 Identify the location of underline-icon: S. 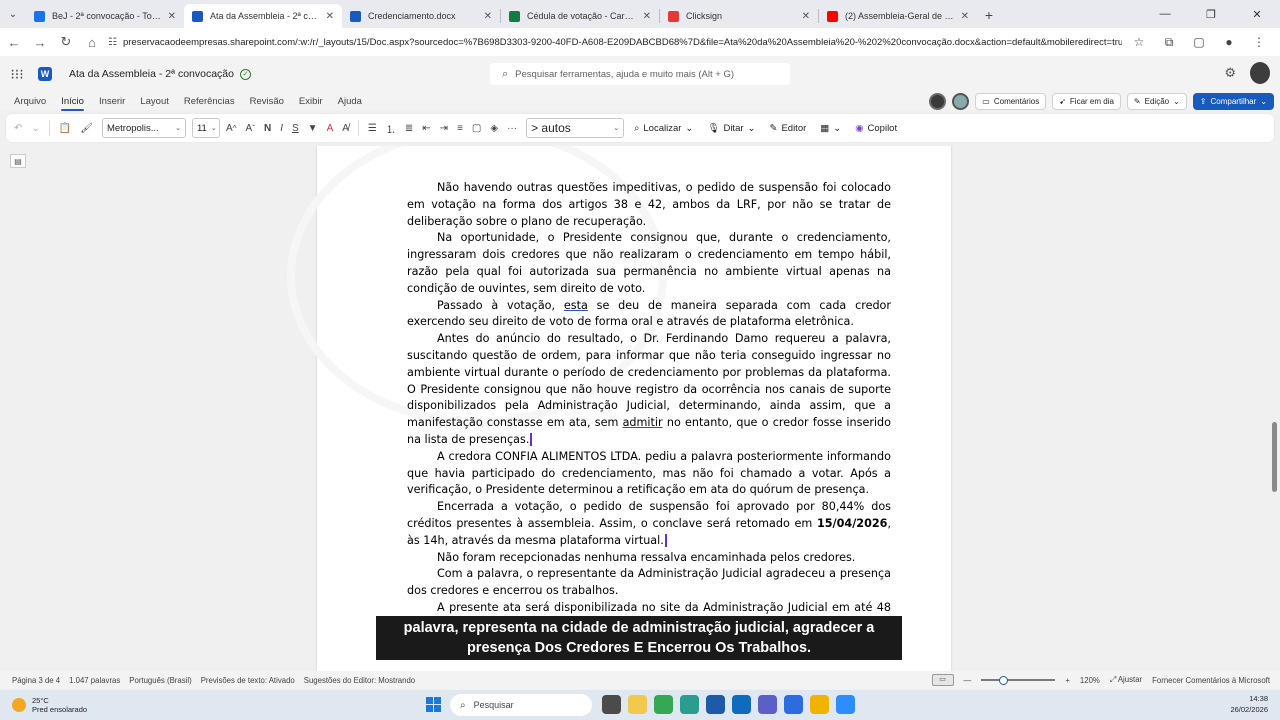
(295, 128).